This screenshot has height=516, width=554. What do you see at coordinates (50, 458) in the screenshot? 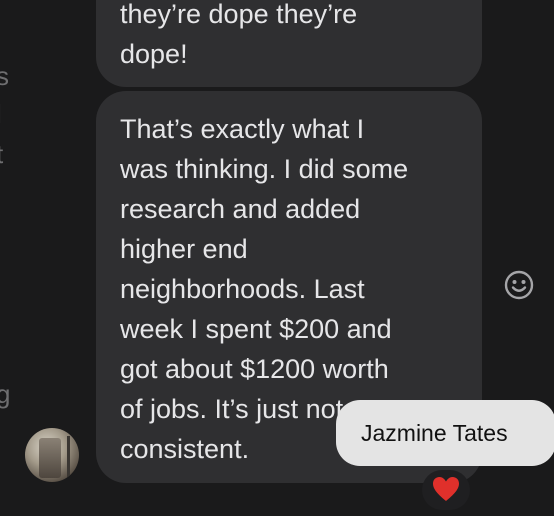
I see `avatar-image` at bounding box center [50, 458].